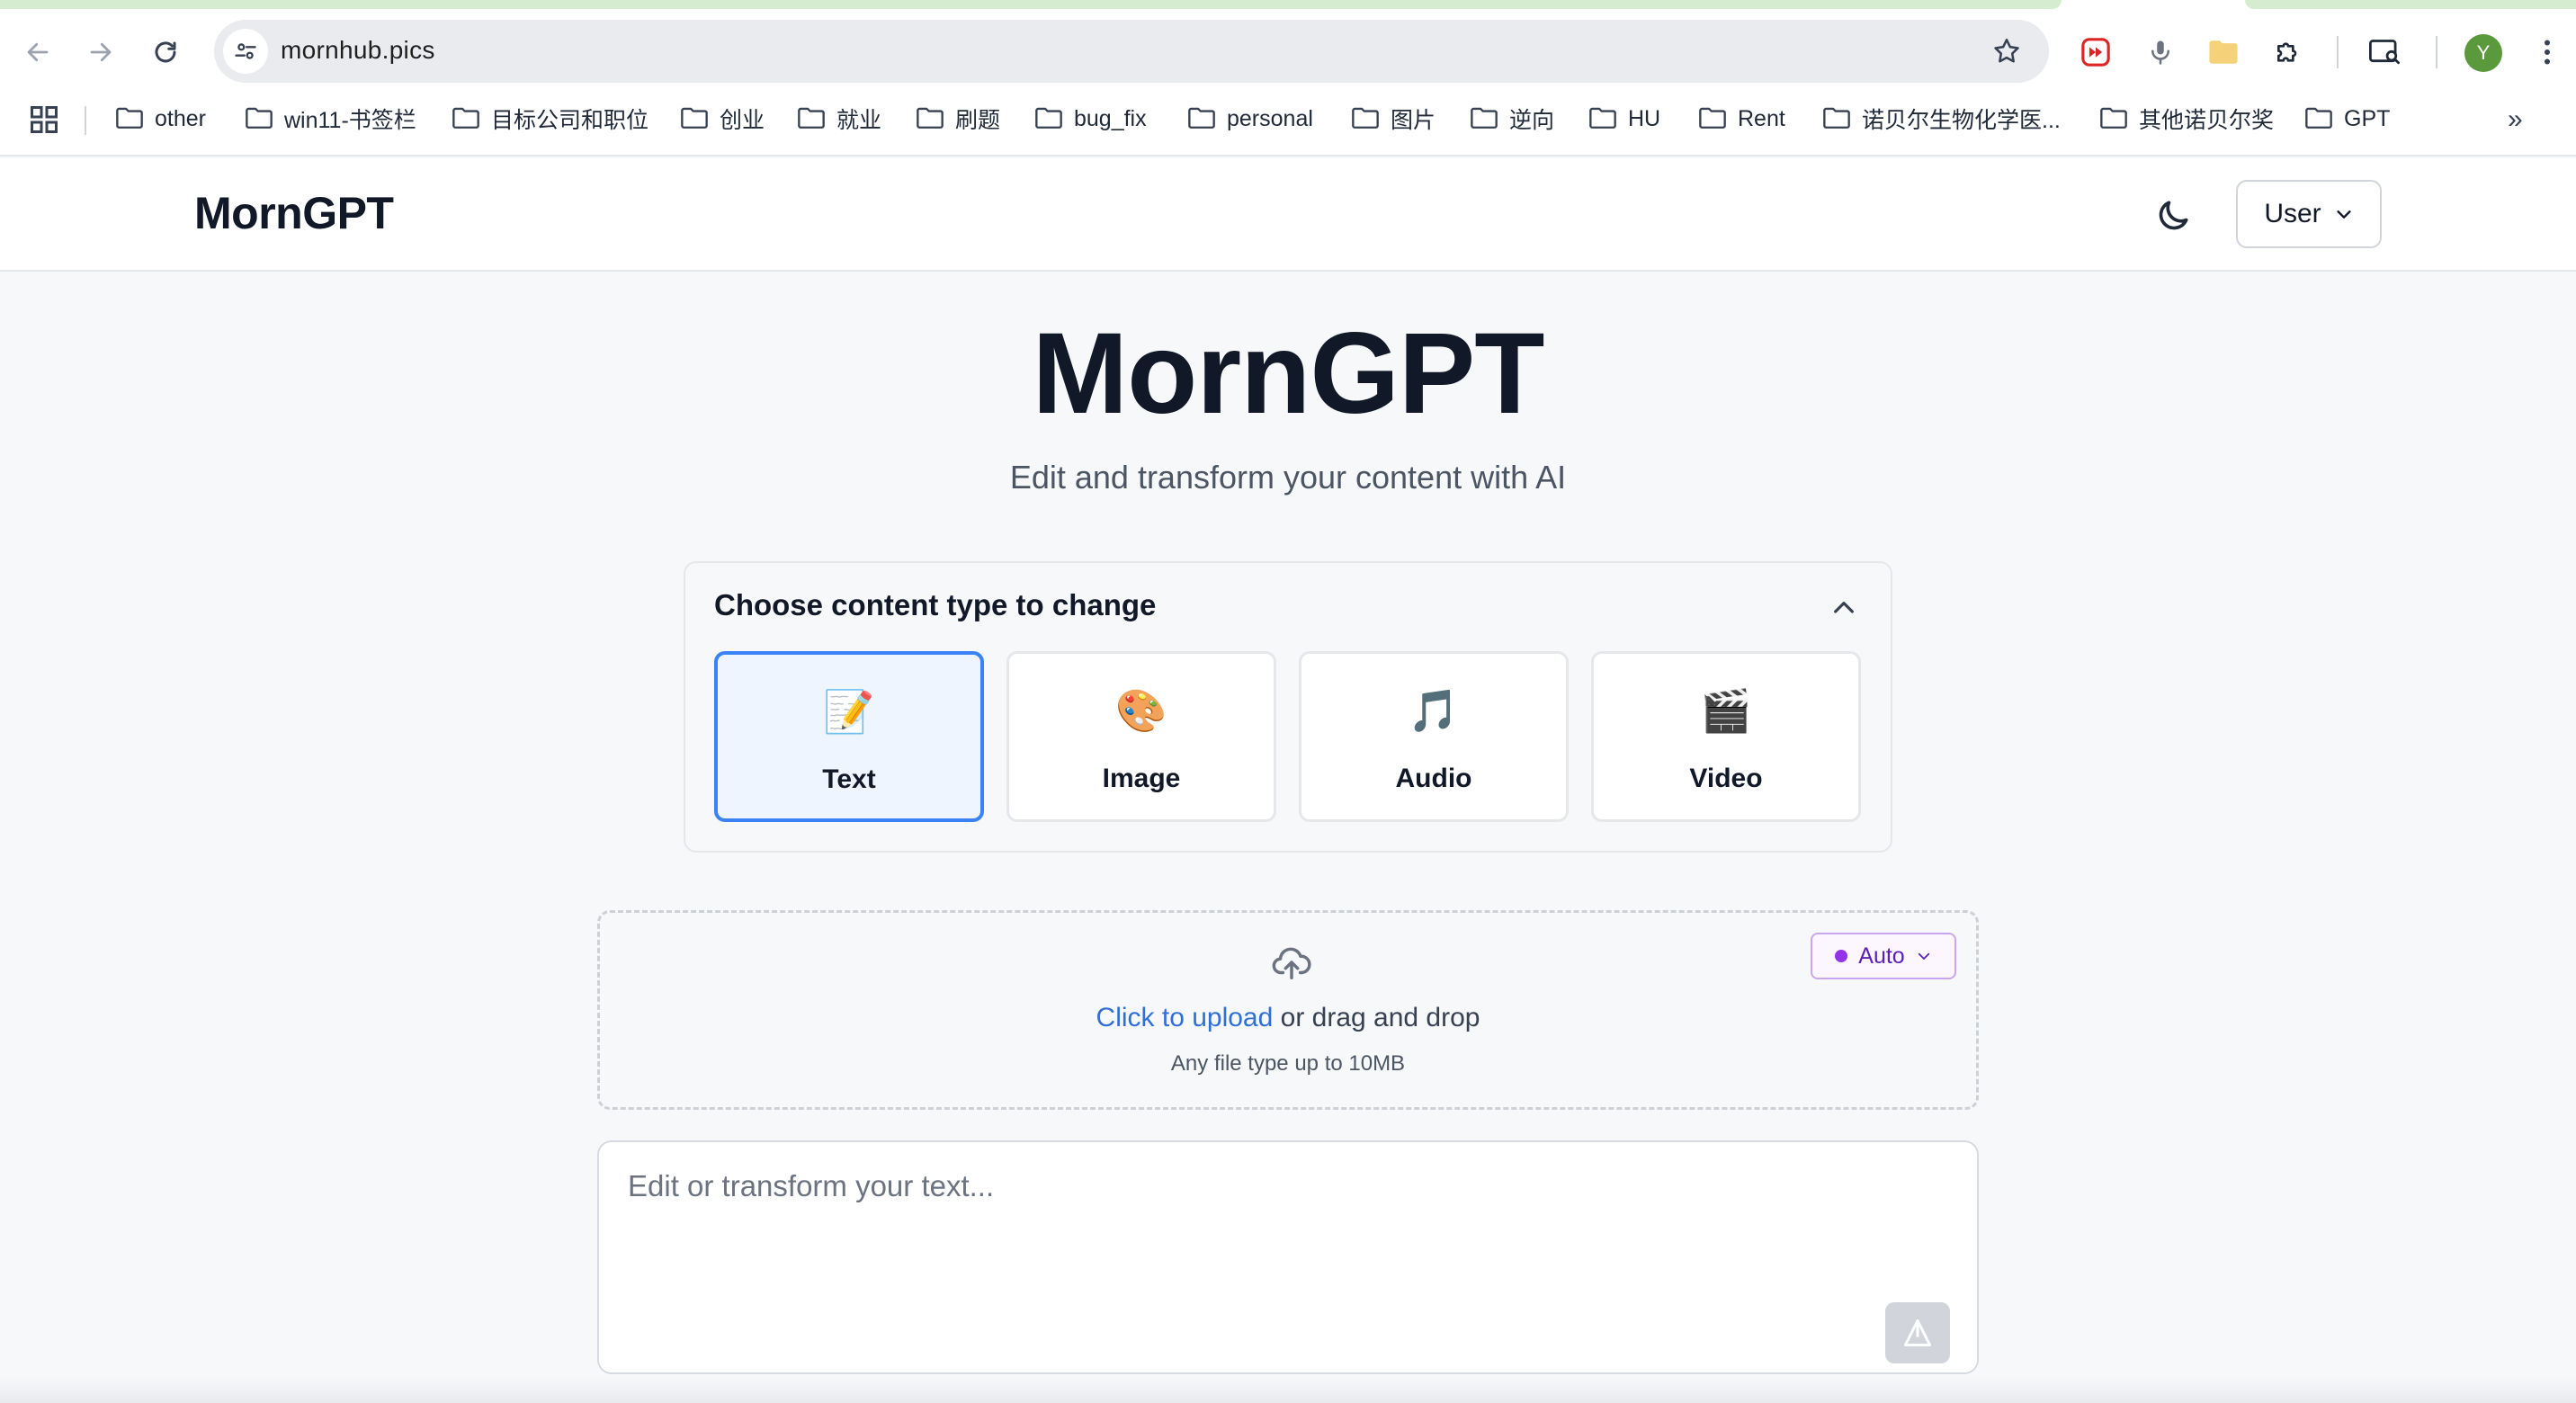  I want to click on bookmark-item: HU, so click(1624, 119).